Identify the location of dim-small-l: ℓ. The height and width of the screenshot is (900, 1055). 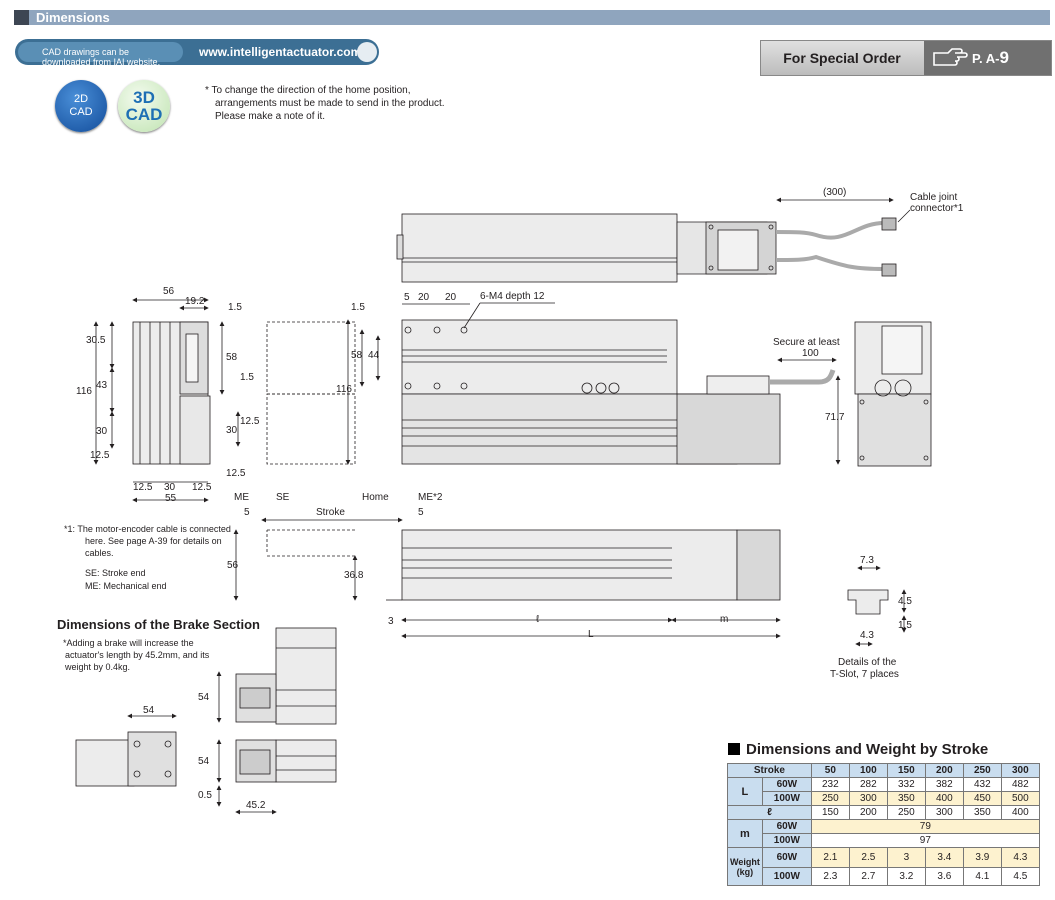
(538, 619).